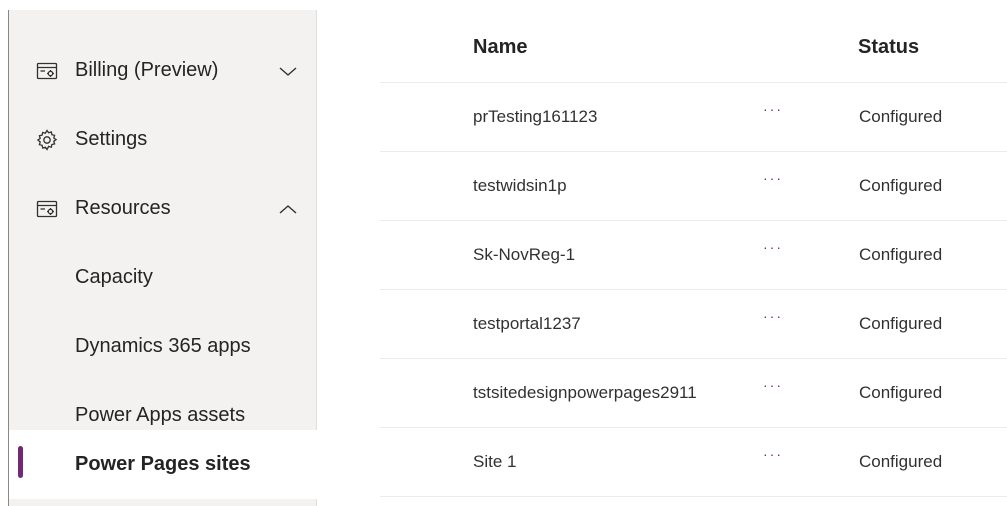 The image size is (1007, 506). Describe the element at coordinates (500, 47) in the screenshot. I see `column-header-name: Name` at that location.